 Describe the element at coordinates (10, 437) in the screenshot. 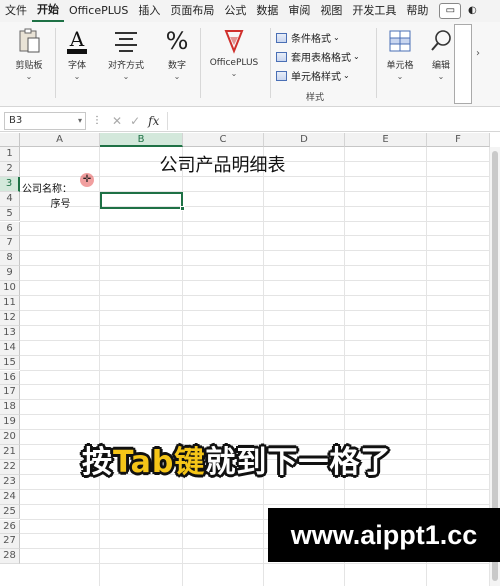

I see `row-header-20: 20` at that location.